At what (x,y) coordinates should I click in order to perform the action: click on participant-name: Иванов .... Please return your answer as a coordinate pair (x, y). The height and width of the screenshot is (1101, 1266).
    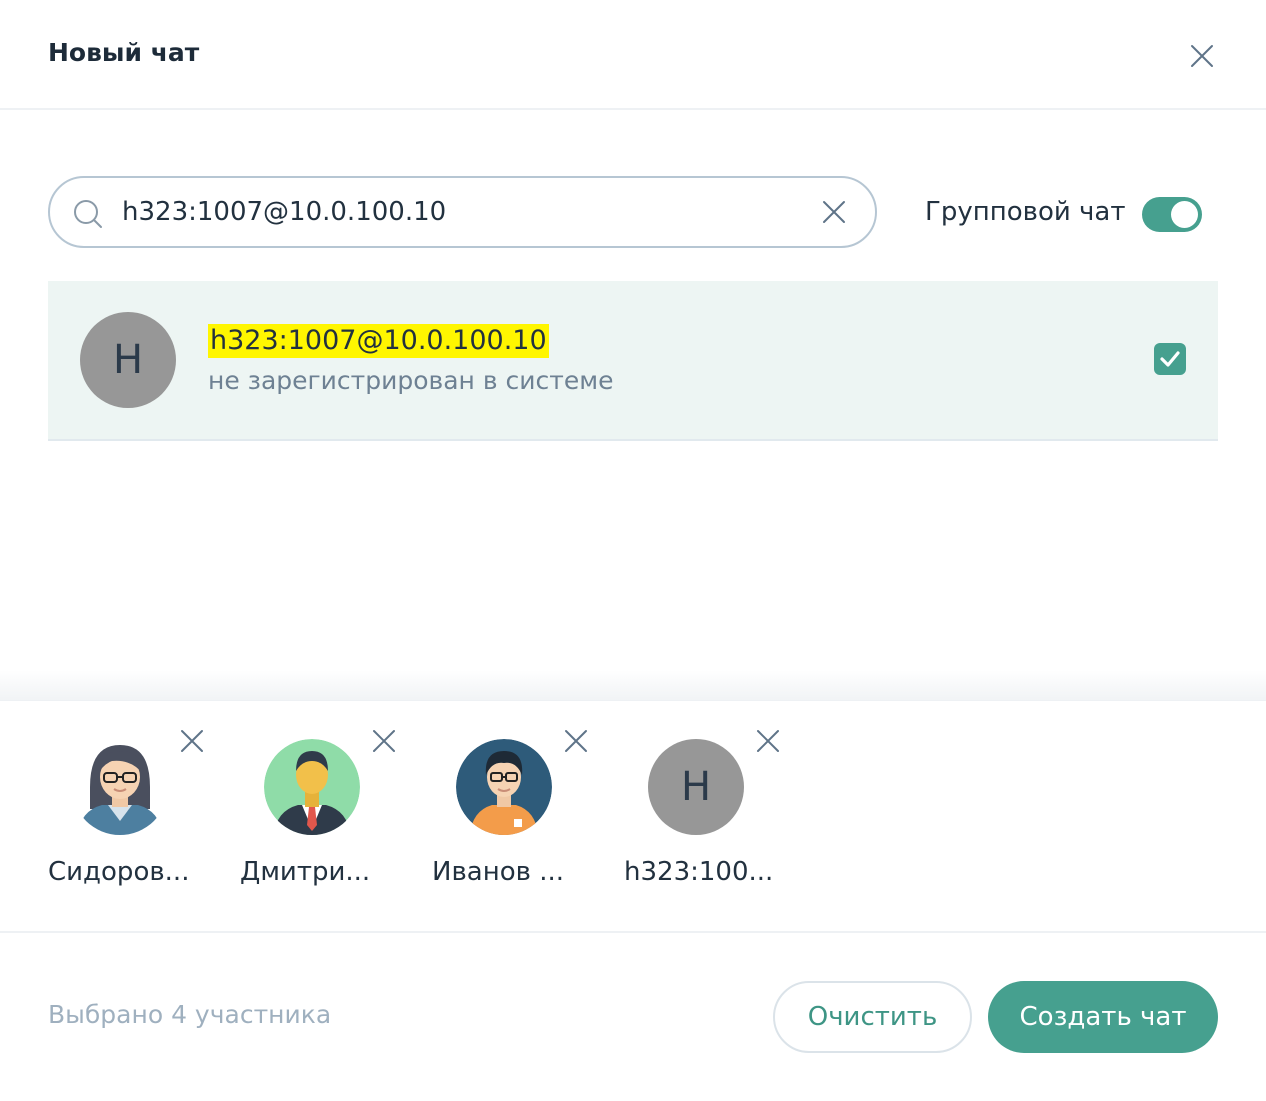
    Looking at the image, I should click on (498, 872).